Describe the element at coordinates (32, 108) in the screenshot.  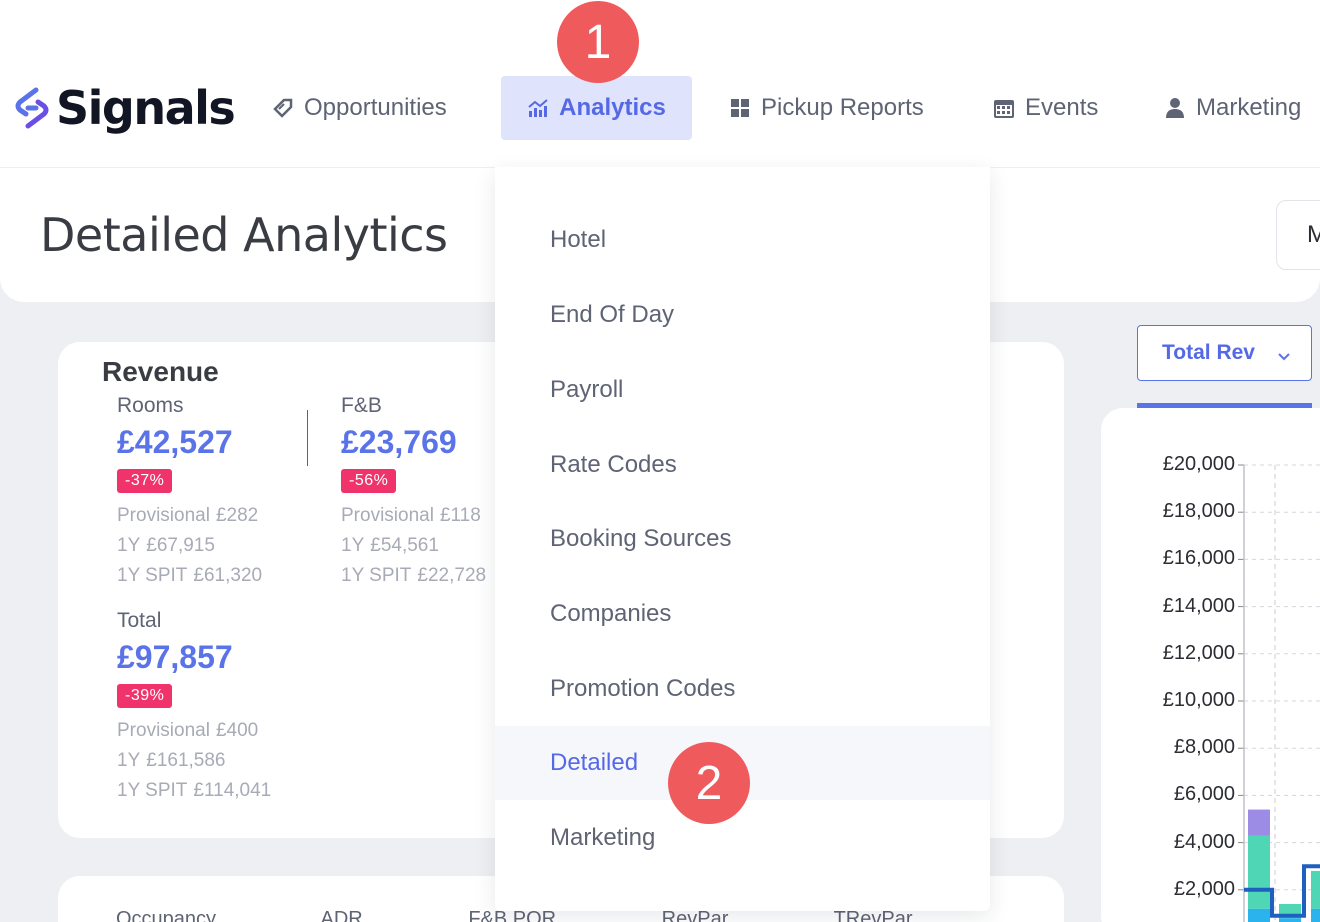
I see `signals-logo-icon` at that location.